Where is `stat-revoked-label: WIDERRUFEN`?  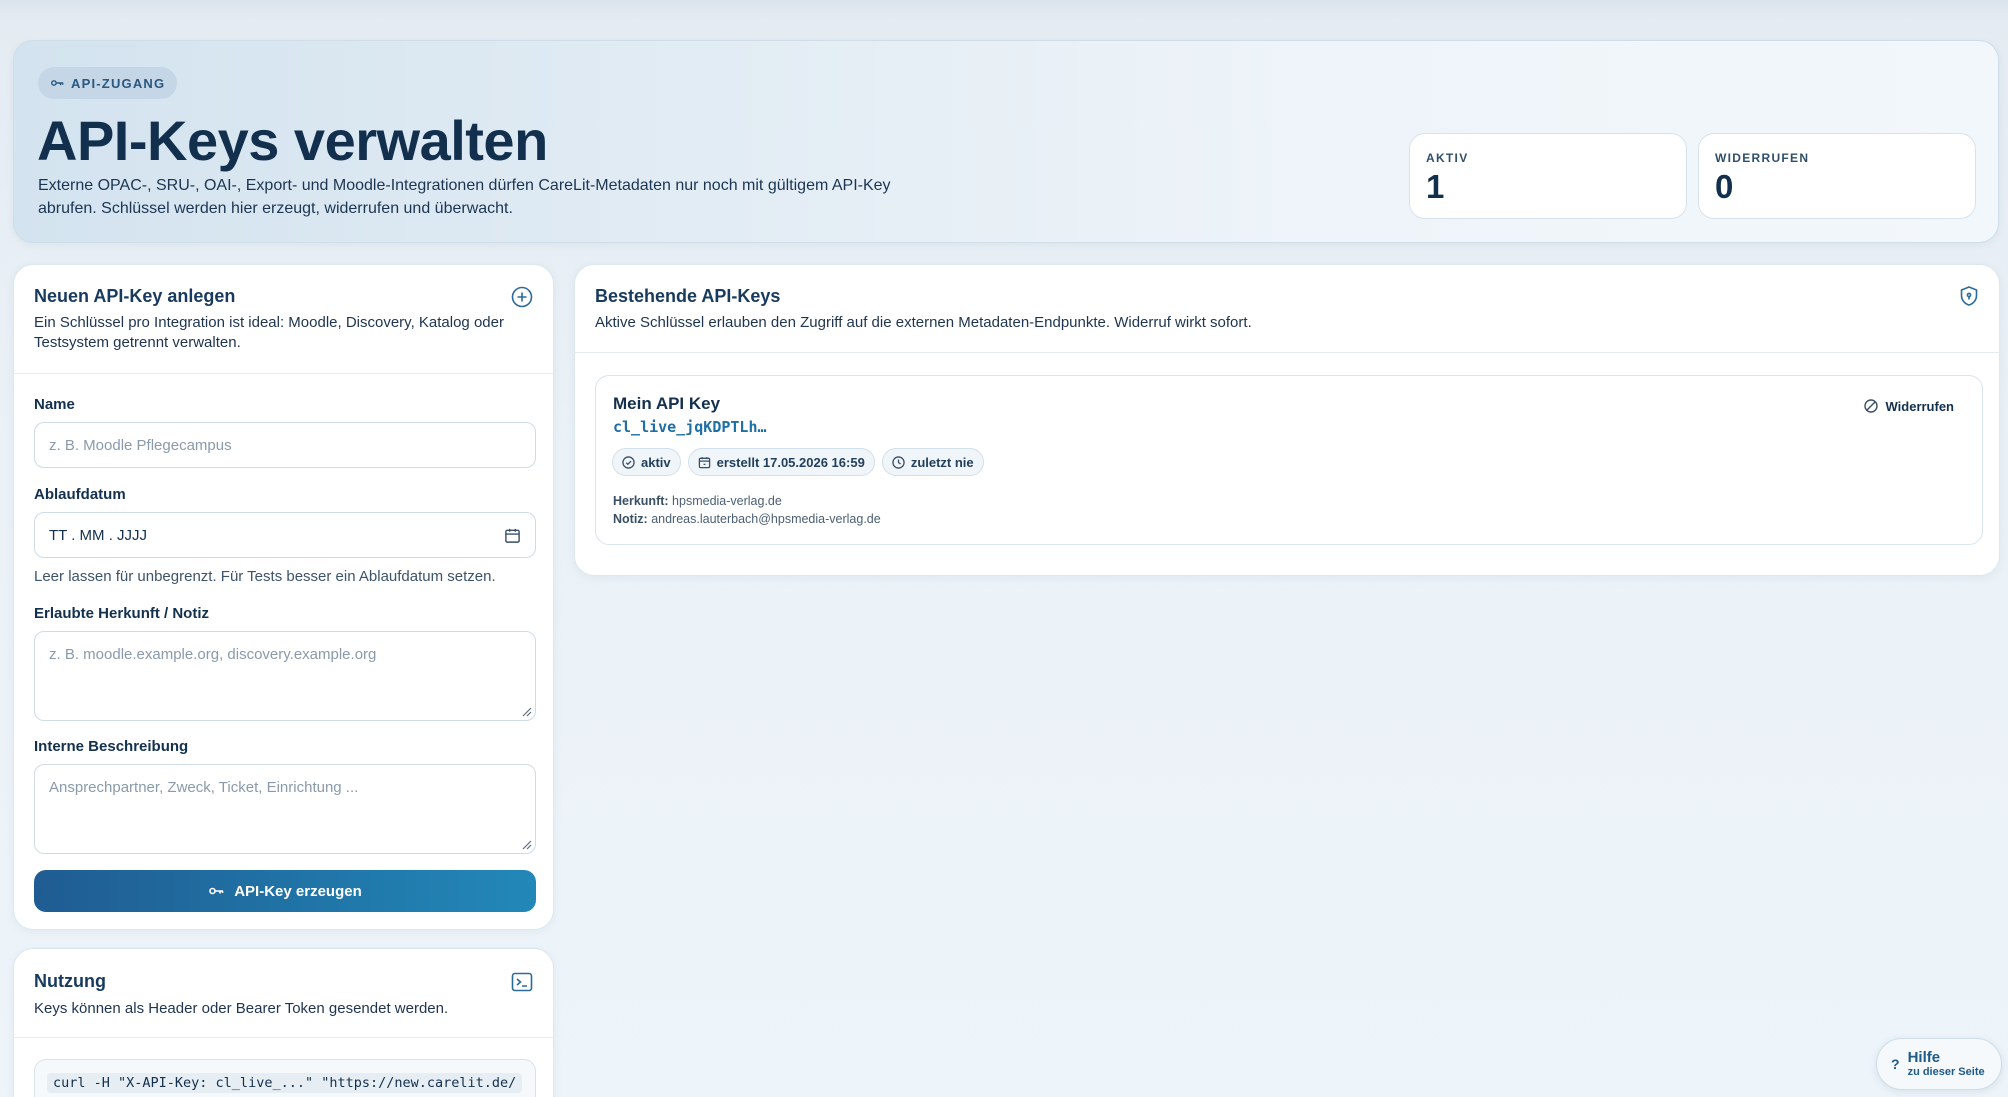 stat-revoked-label: WIDERRUFEN is located at coordinates (1762, 158).